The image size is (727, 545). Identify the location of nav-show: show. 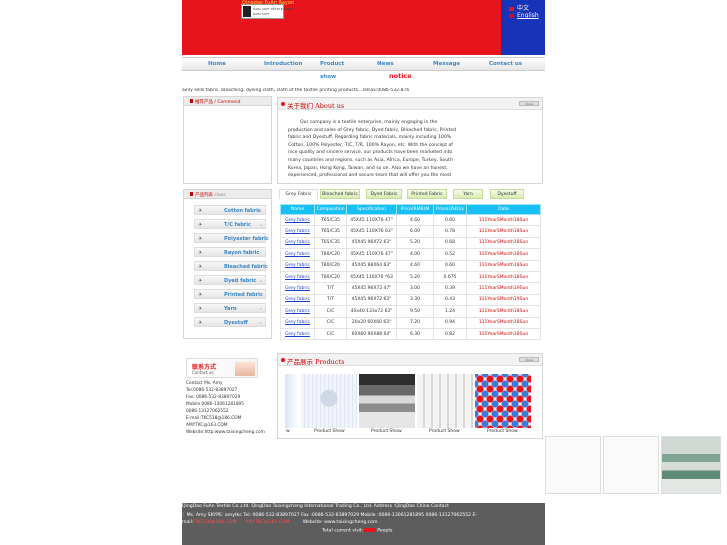
(328, 77).